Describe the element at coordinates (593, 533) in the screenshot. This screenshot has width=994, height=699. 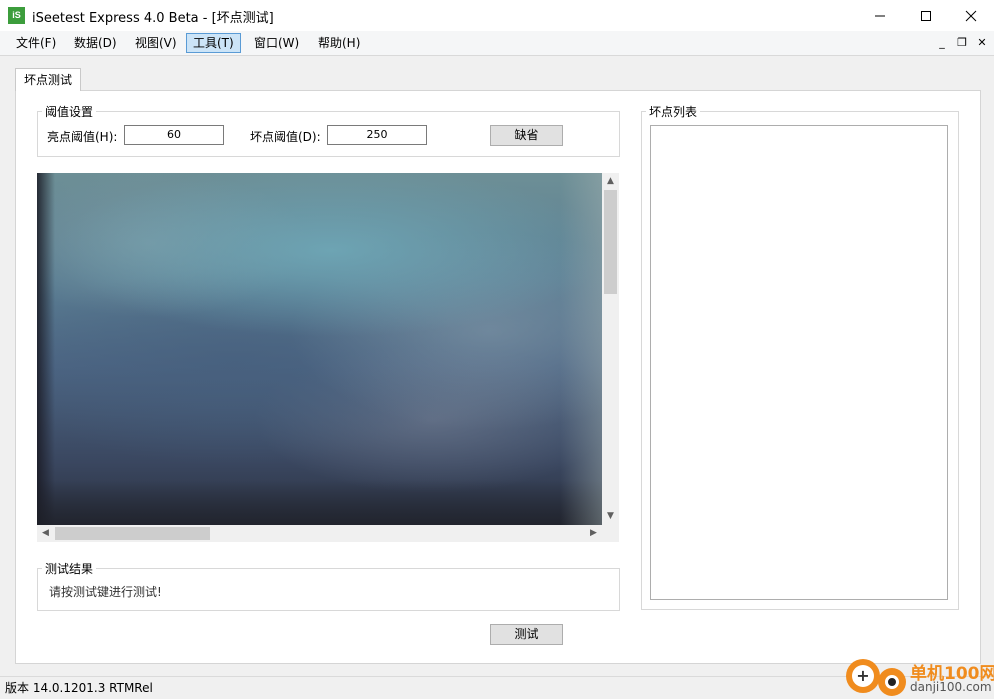
I see `scroll-right-icon: ▶` at that location.